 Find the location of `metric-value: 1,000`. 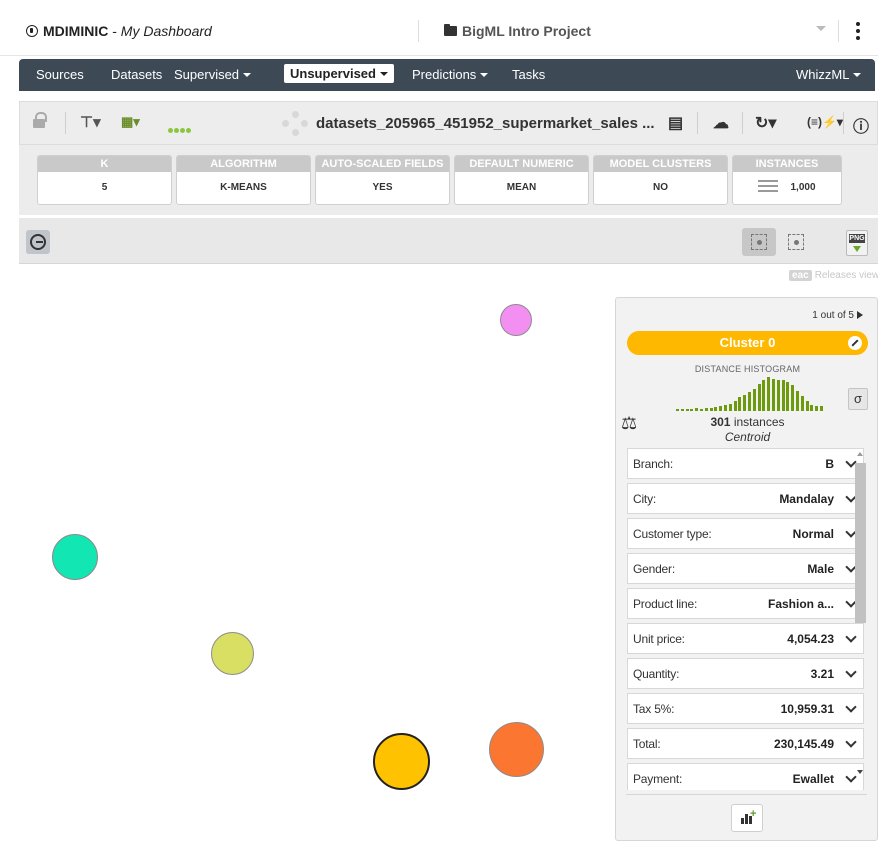

metric-value: 1,000 is located at coordinates (803, 187).